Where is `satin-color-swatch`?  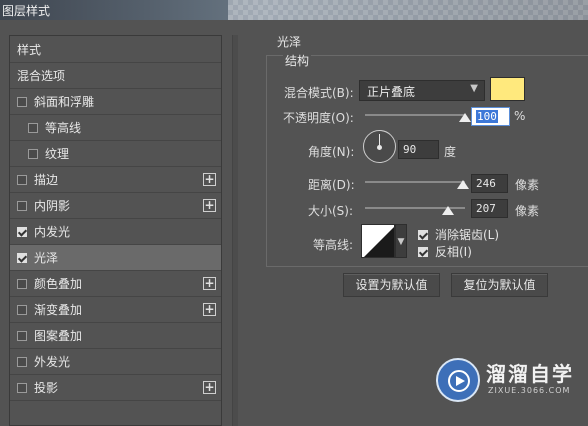
satin-color-swatch is located at coordinates (507, 89).